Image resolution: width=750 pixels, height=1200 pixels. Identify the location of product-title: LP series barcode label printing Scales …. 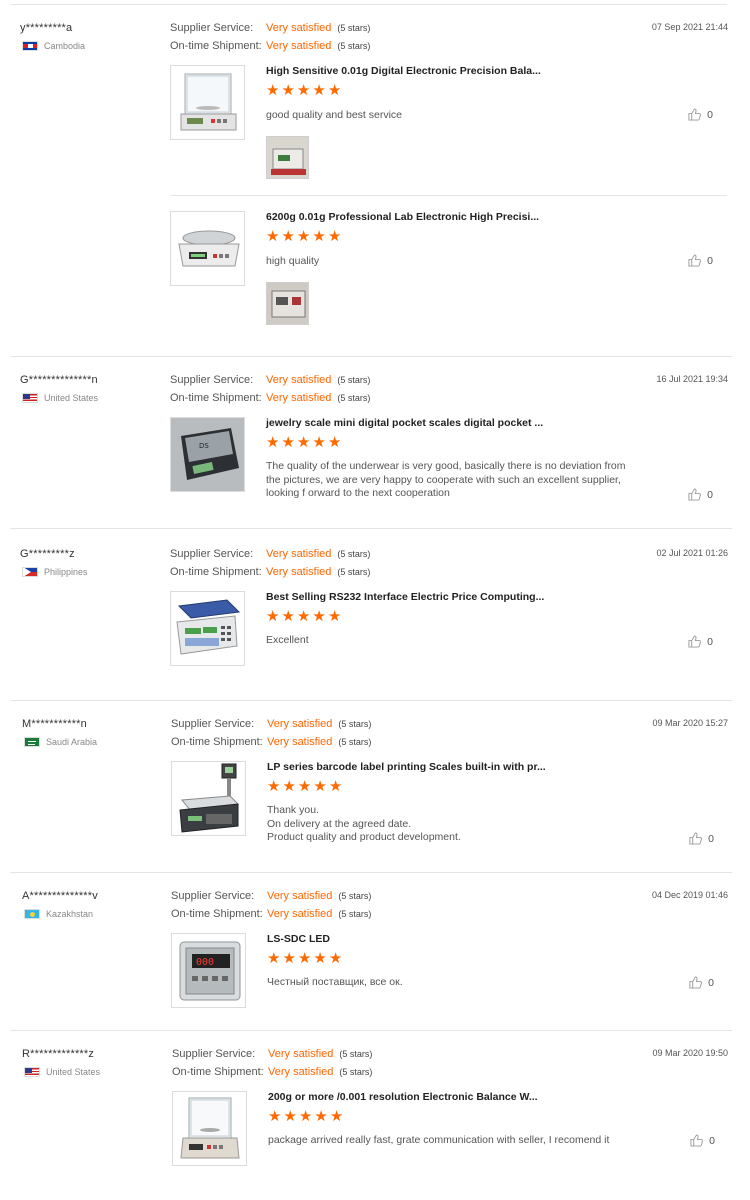
(406, 767).